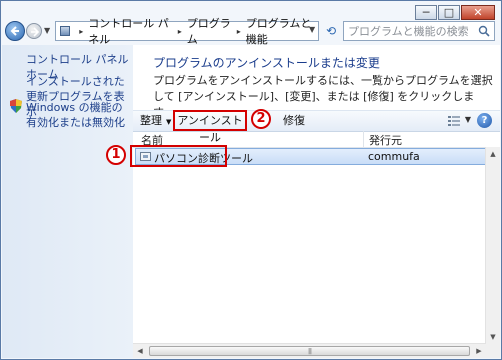  I want to click on help-icon: ?, so click(484, 120).